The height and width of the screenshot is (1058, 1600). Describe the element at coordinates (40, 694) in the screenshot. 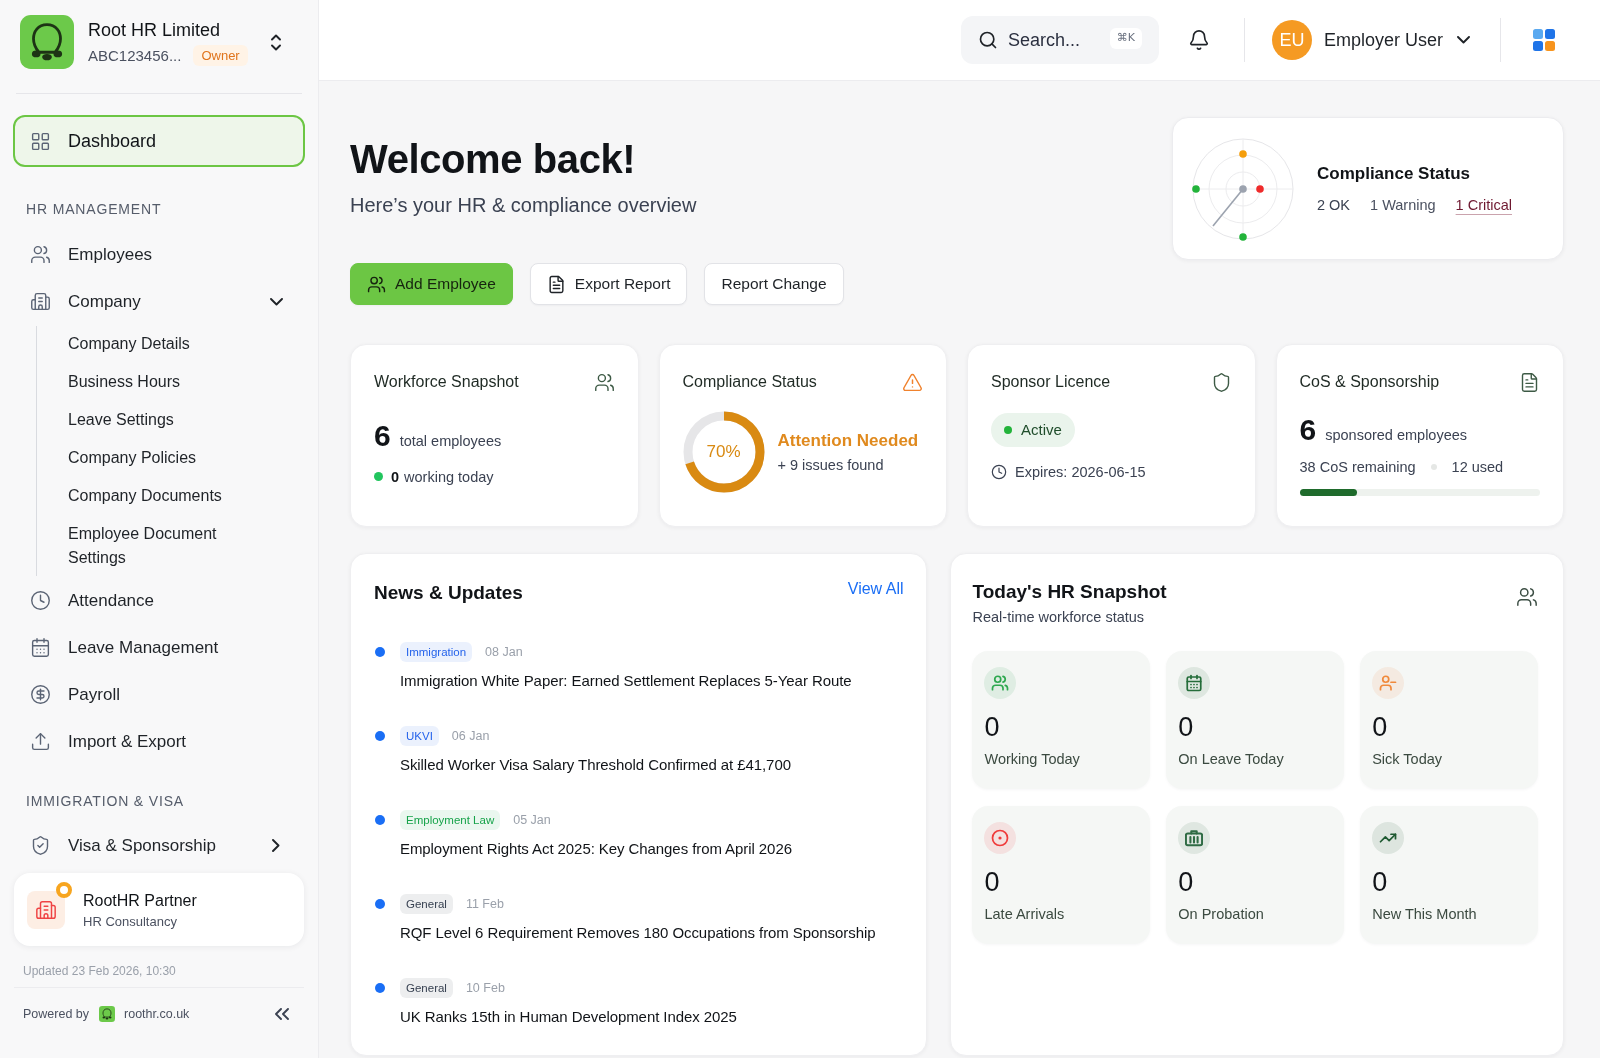

I see `dollar-coin-icon` at that location.